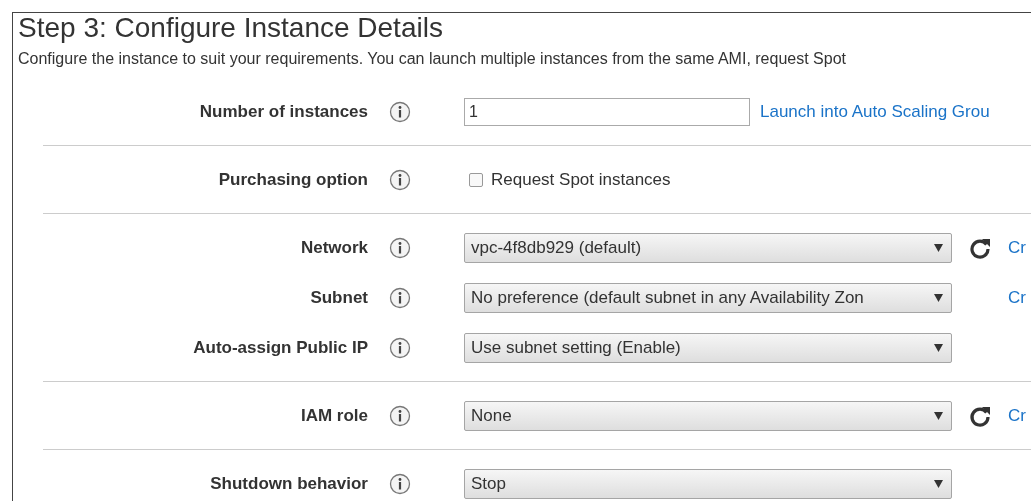 The width and height of the screenshot is (1031, 502). I want to click on dropdown: None, so click(708, 416).